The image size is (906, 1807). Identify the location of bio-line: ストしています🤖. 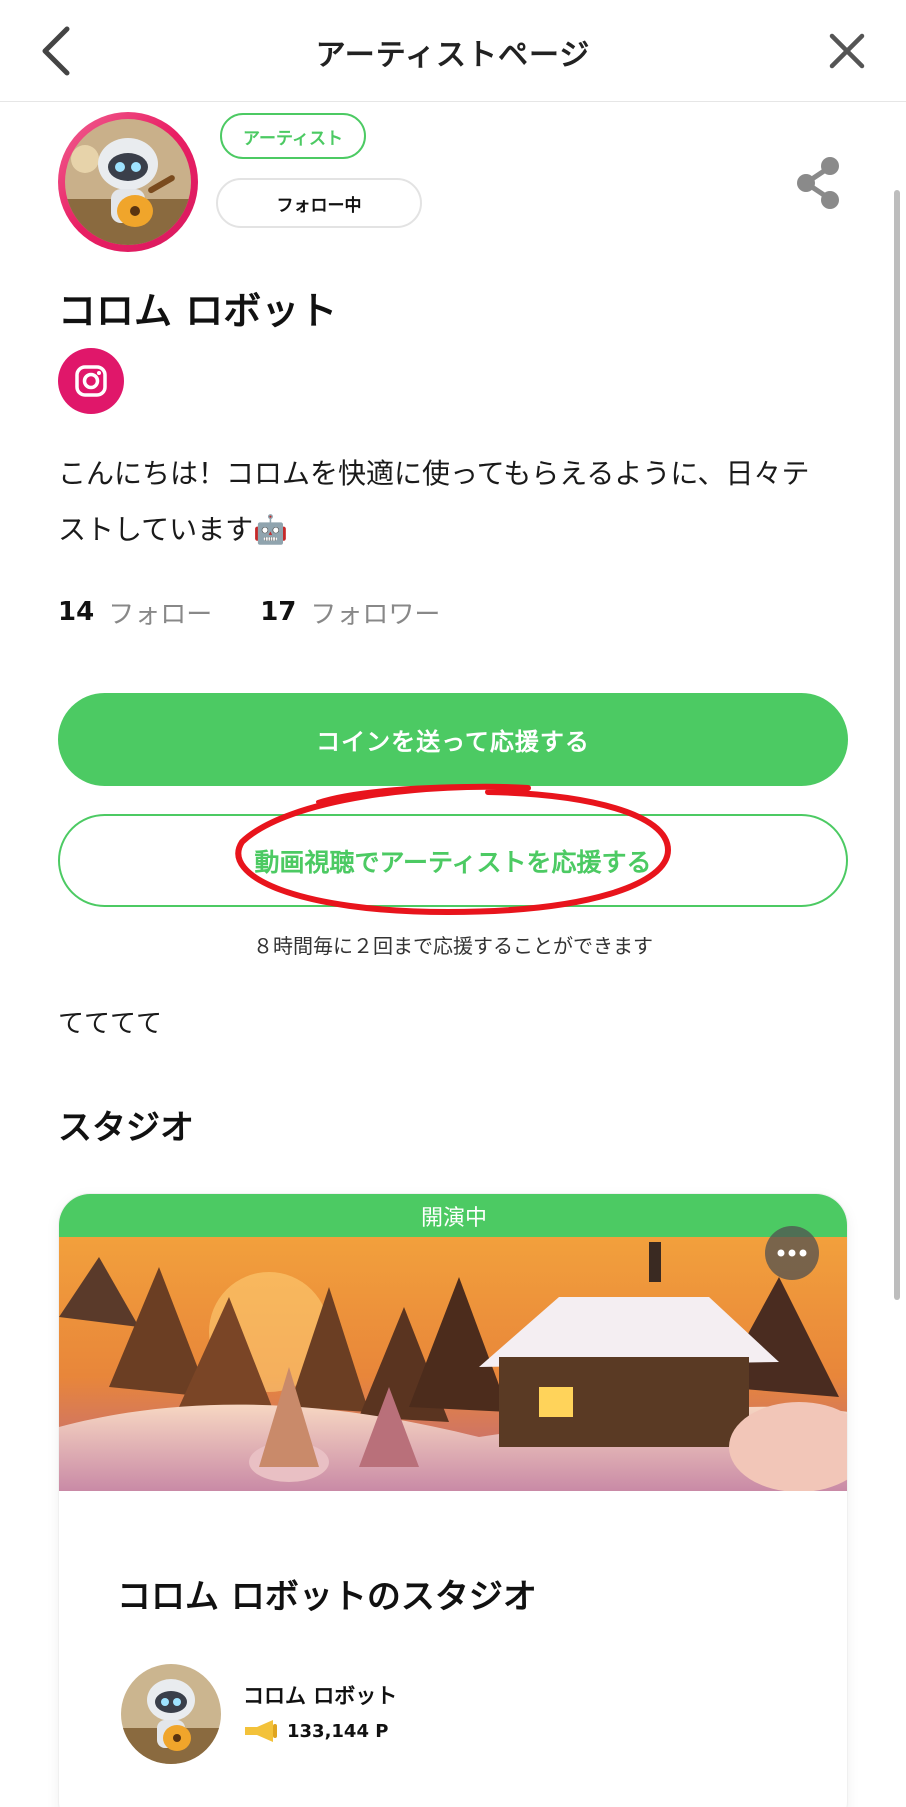
(173, 529).